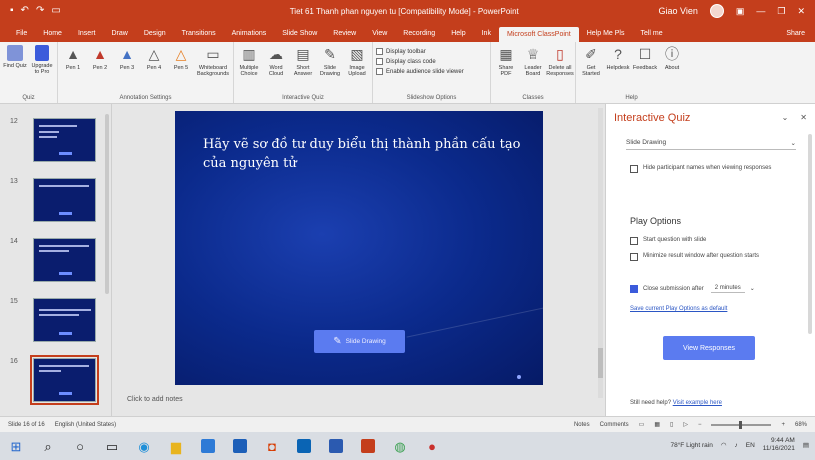  I want to click on footer-link: Visit example here, so click(697, 403).